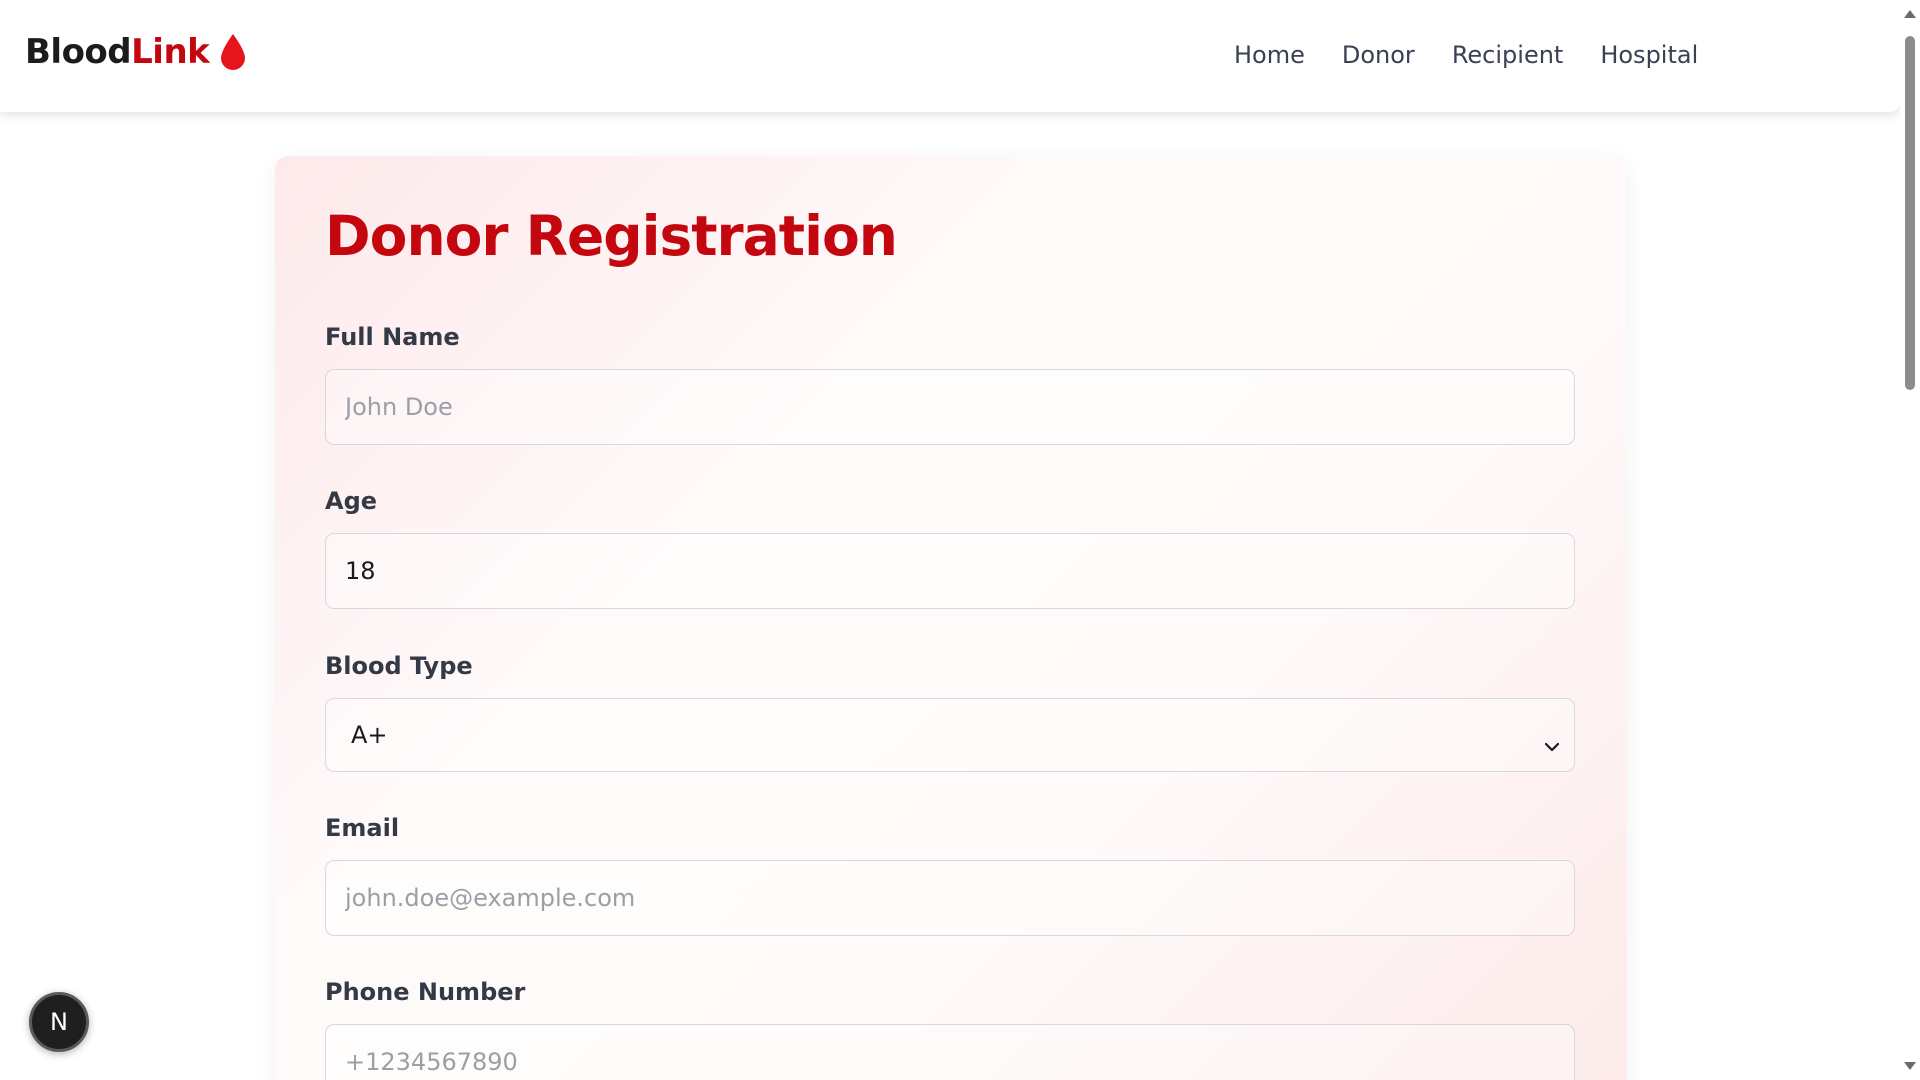 The image size is (1920, 1080). I want to click on chevron-down-icon, so click(1552, 741).